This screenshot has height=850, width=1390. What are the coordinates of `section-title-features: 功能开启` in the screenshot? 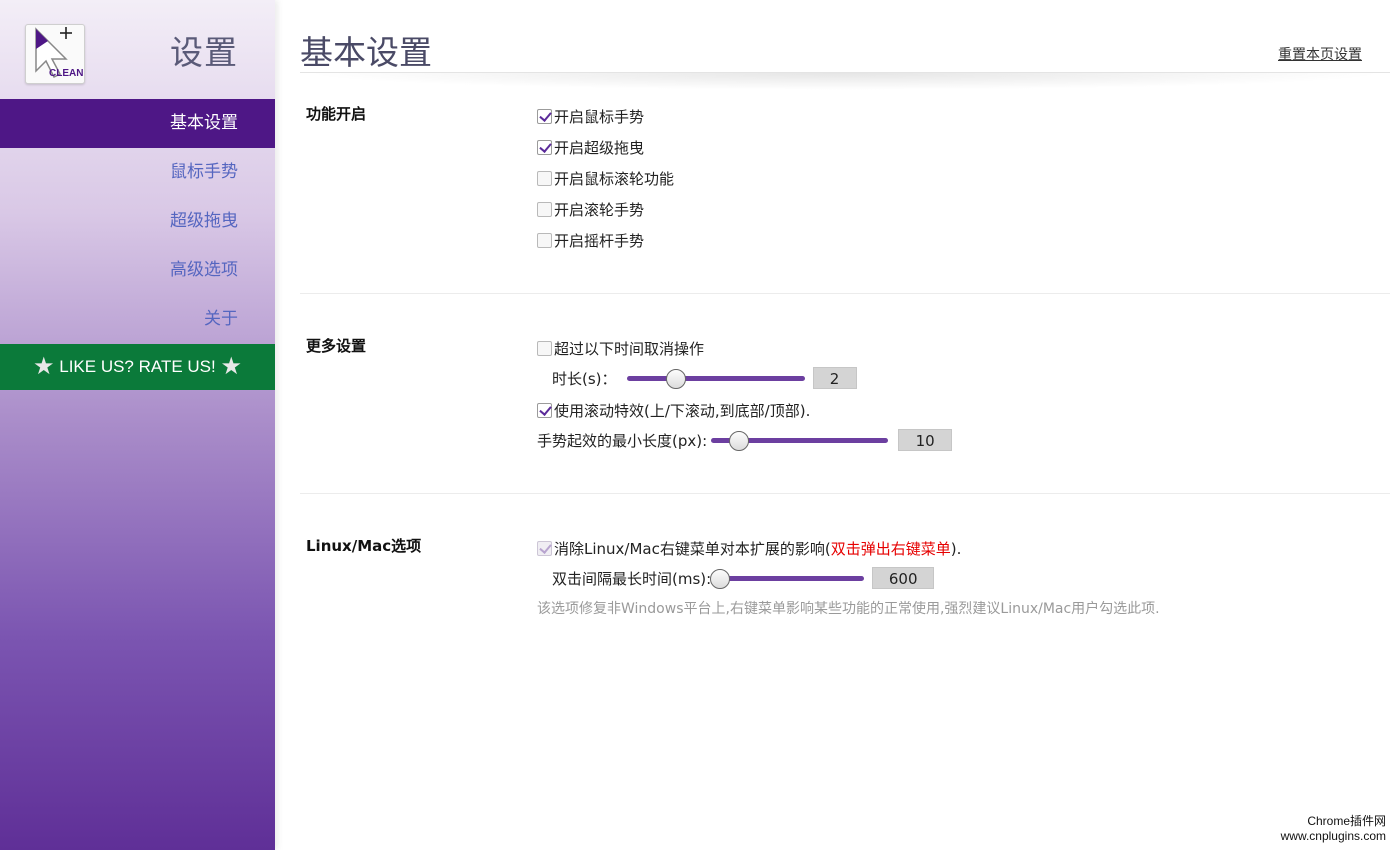 It's located at (336, 114).